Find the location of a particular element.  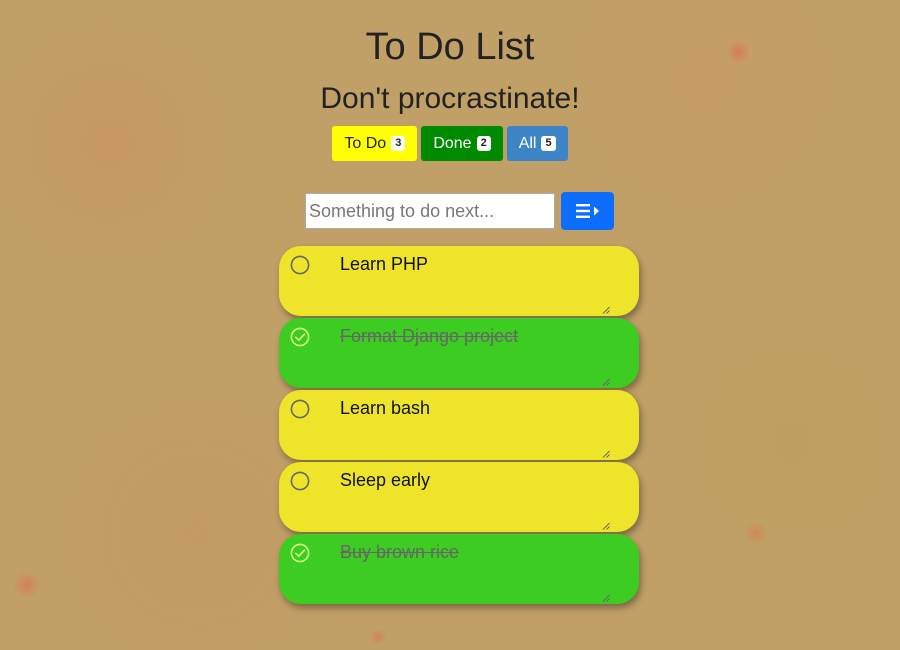

filter-all-button: All 5 is located at coordinates (537, 143).